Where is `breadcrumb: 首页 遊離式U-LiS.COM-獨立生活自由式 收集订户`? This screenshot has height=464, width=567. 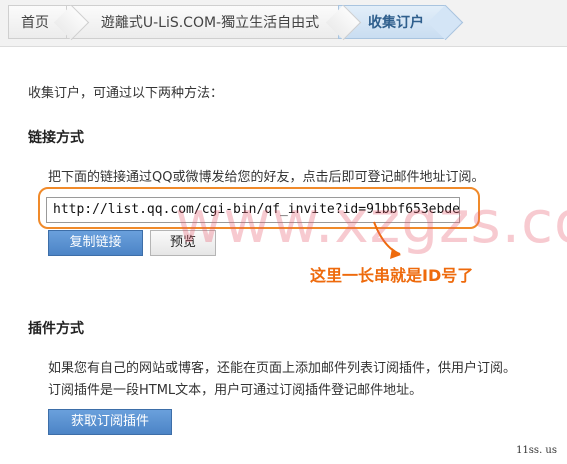 breadcrumb: 首页 遊離式U-LiS.COM-獨立生活自由式 收集订户 is located at coordinates (283, 23).